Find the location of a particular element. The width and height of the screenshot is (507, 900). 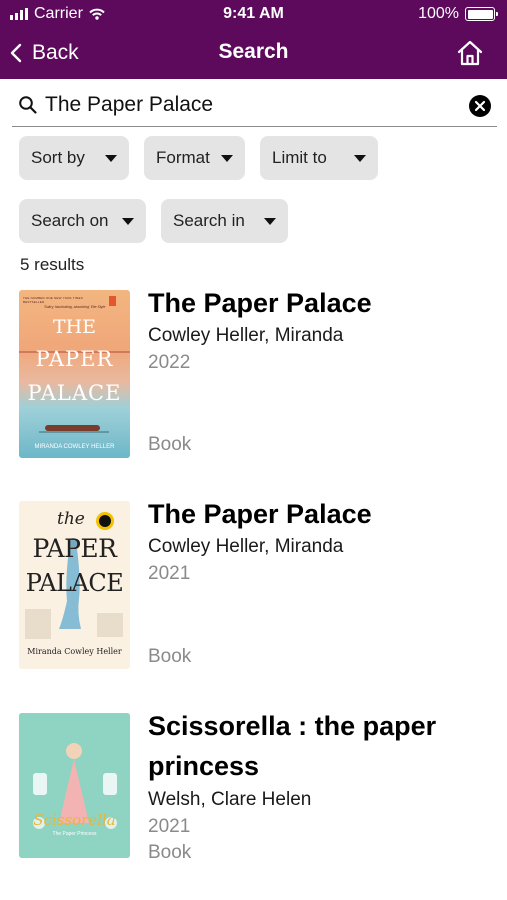

chevron-left-icon is located at coordinates (16, 53).